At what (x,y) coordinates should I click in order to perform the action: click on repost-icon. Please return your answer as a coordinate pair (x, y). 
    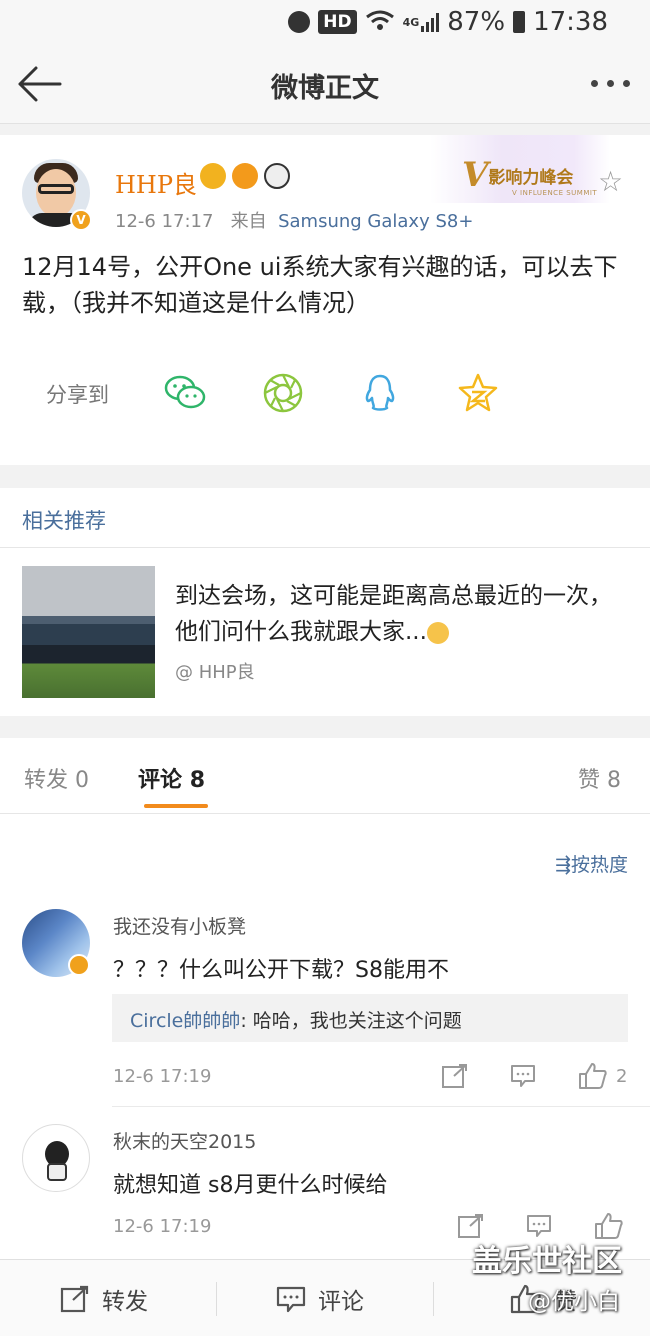
    Looking at the image, I should click on (74, 1298).